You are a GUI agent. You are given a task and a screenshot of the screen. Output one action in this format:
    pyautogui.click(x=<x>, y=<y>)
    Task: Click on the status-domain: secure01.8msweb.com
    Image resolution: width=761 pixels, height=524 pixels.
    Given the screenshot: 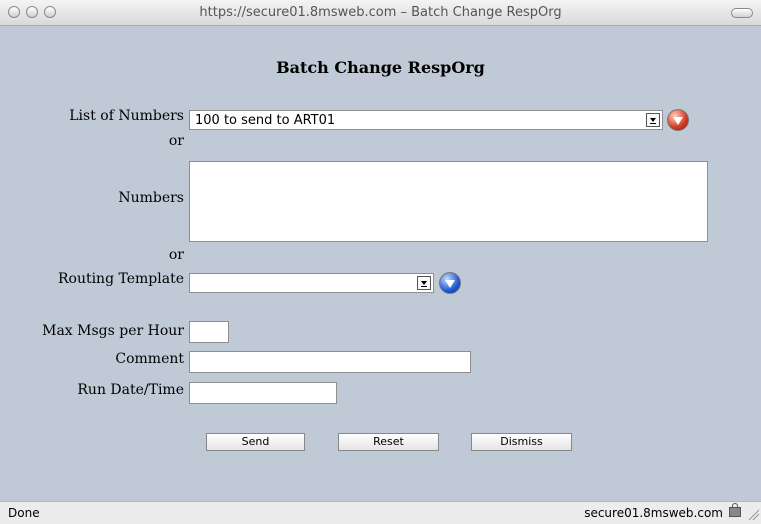 What is the action you would take?
    pyautogui.click(x=653, y=513)
    